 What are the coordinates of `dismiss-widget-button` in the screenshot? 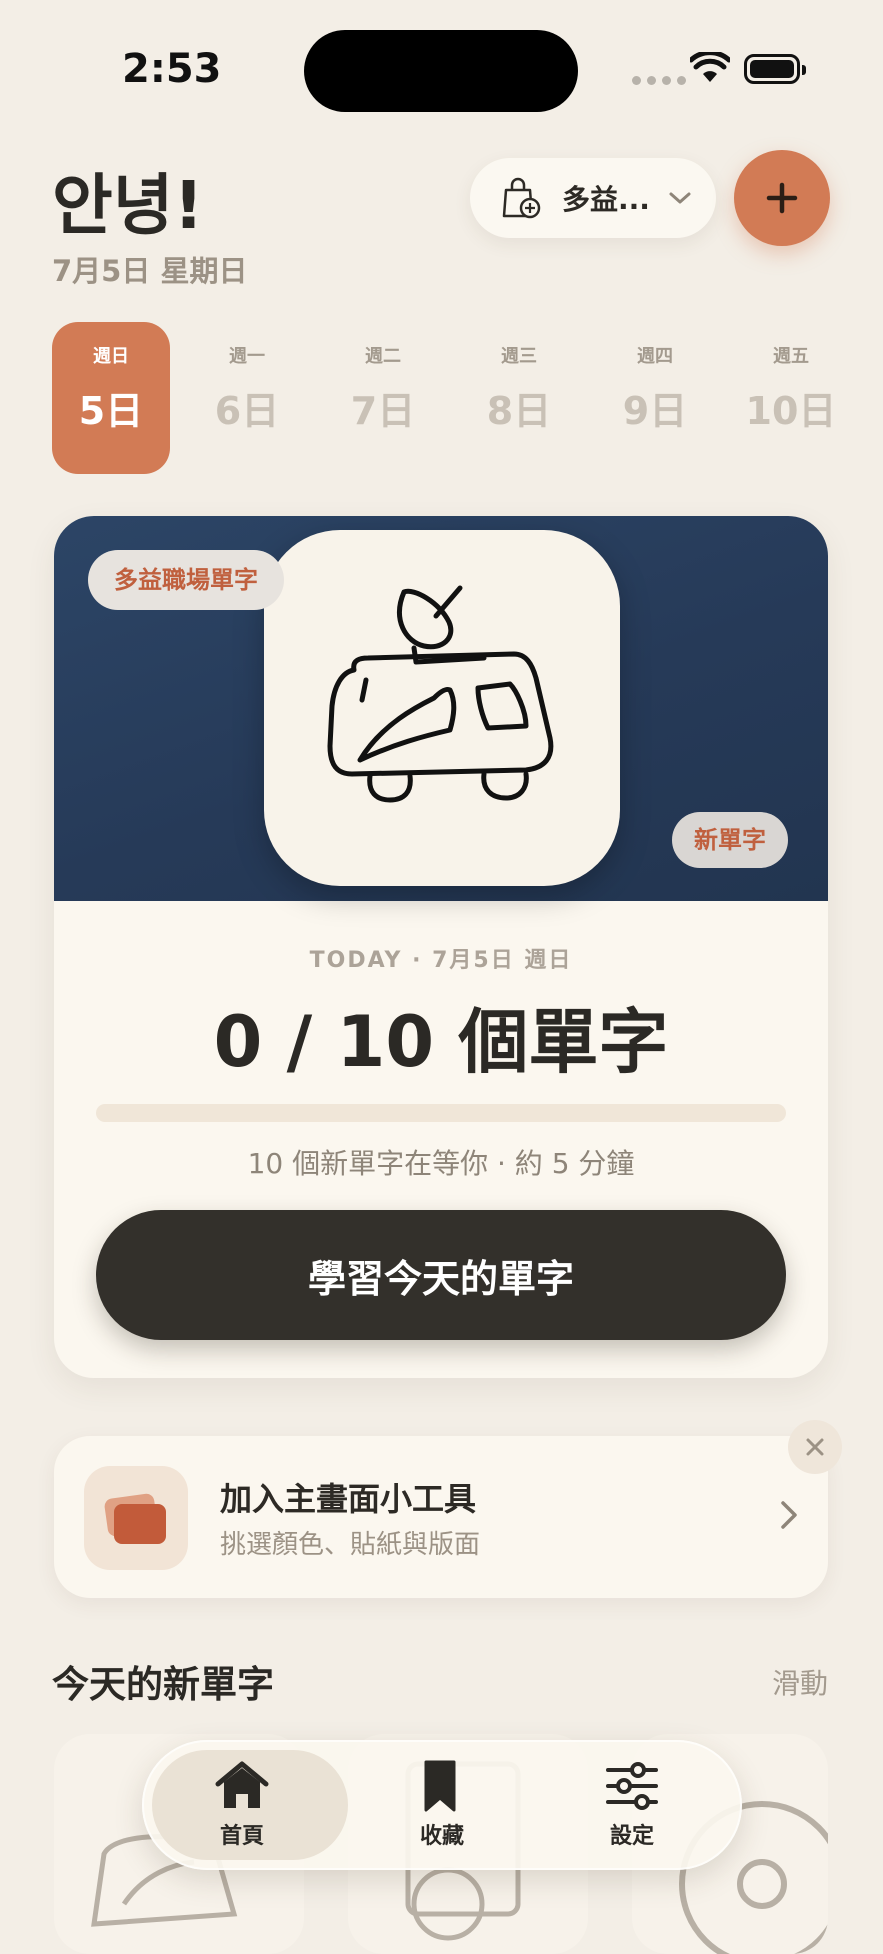 It's located at (815, 1447).